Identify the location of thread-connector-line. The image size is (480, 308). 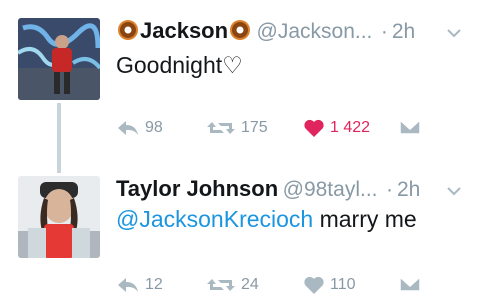
(59, 138).